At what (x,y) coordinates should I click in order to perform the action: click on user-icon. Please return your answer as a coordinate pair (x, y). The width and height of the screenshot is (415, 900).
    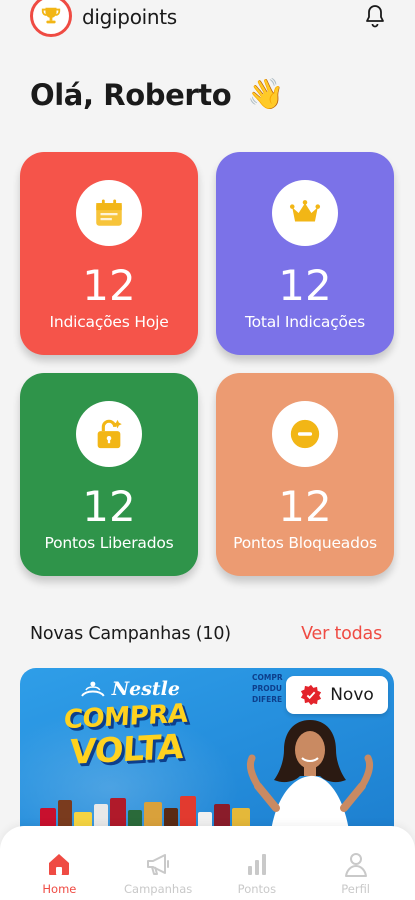
    Looking at the image, I should click on (355, 865).